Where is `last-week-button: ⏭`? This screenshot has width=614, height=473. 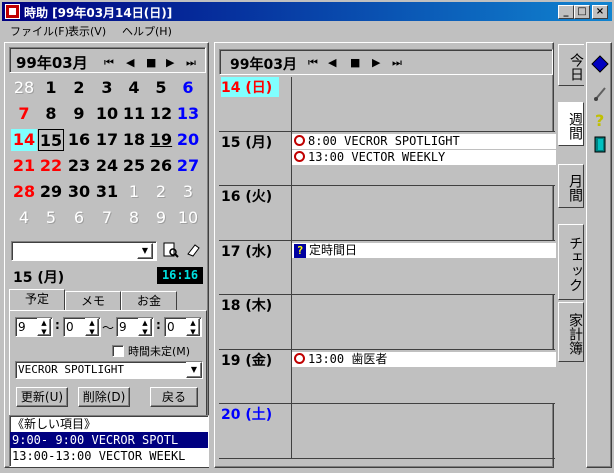
last-week-button: ⏭ is located at coordinates (397, 63).